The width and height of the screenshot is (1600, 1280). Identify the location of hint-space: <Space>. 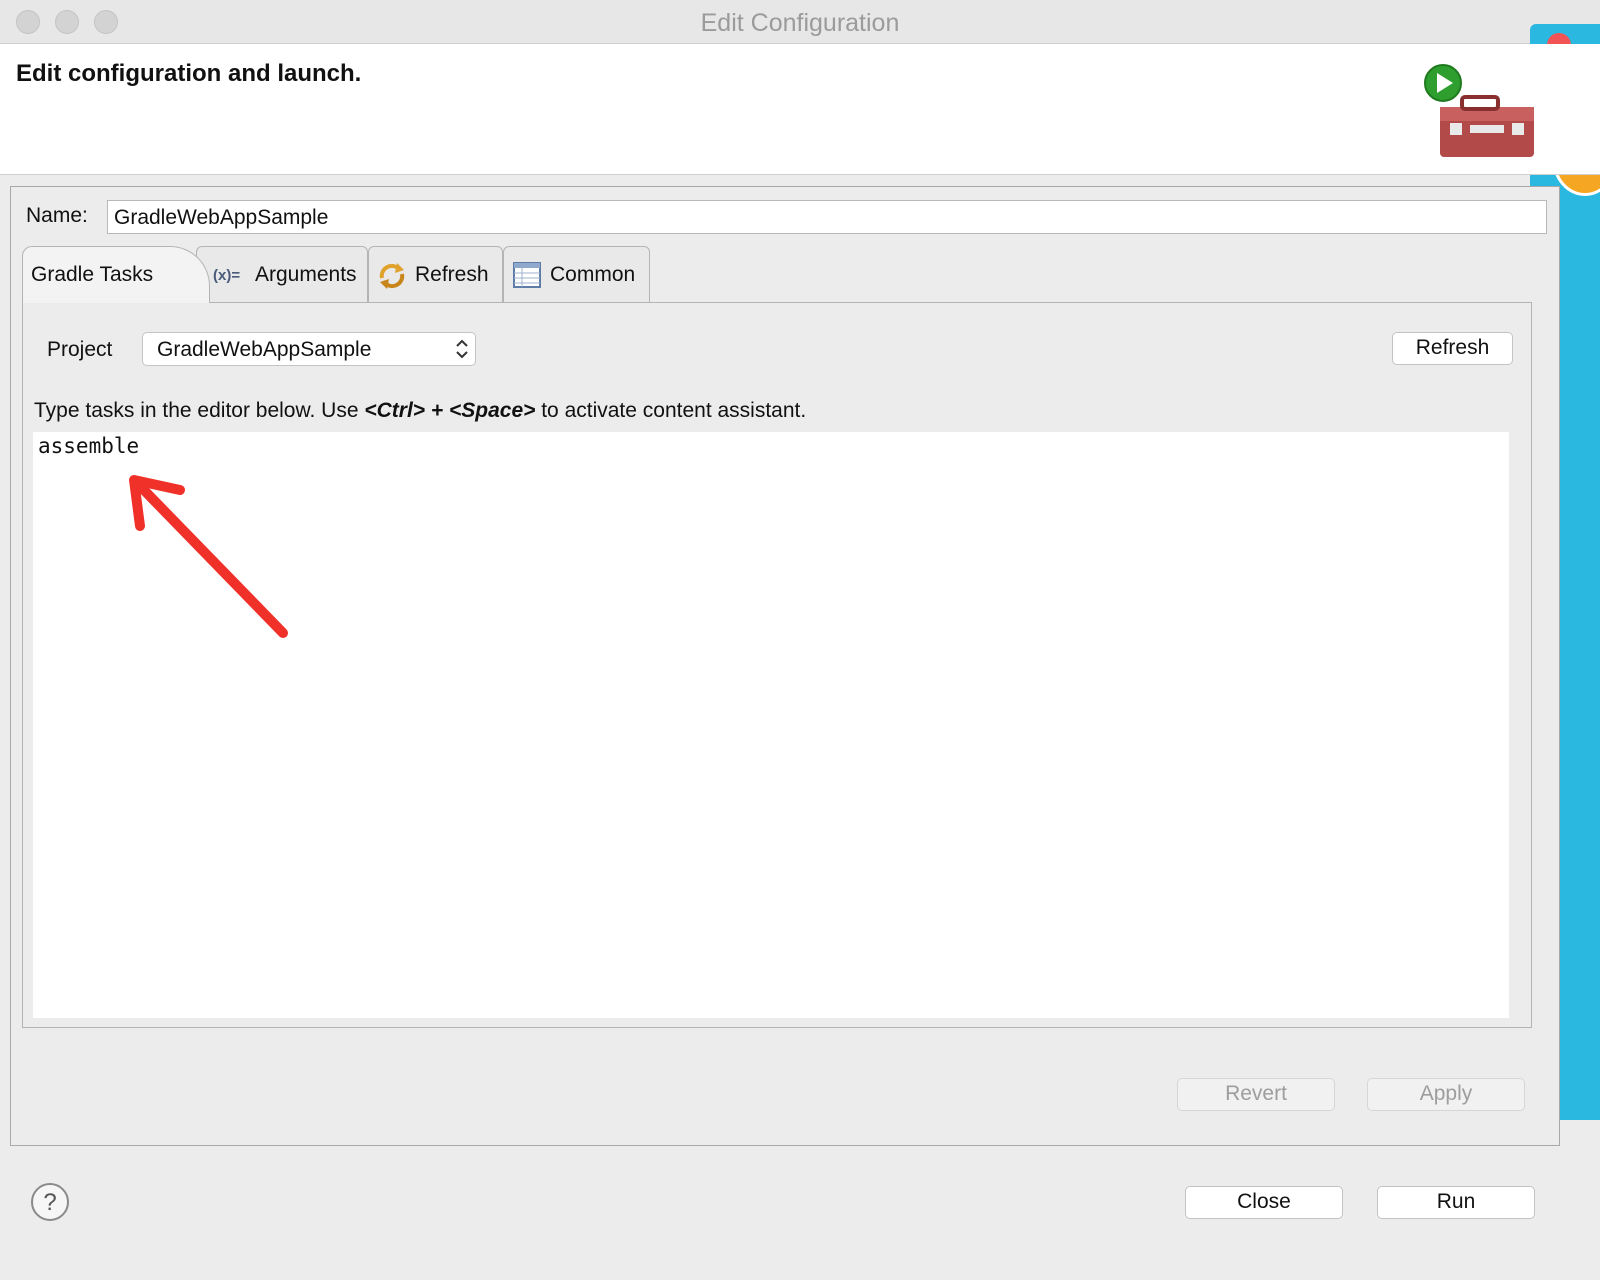
(492, 410).